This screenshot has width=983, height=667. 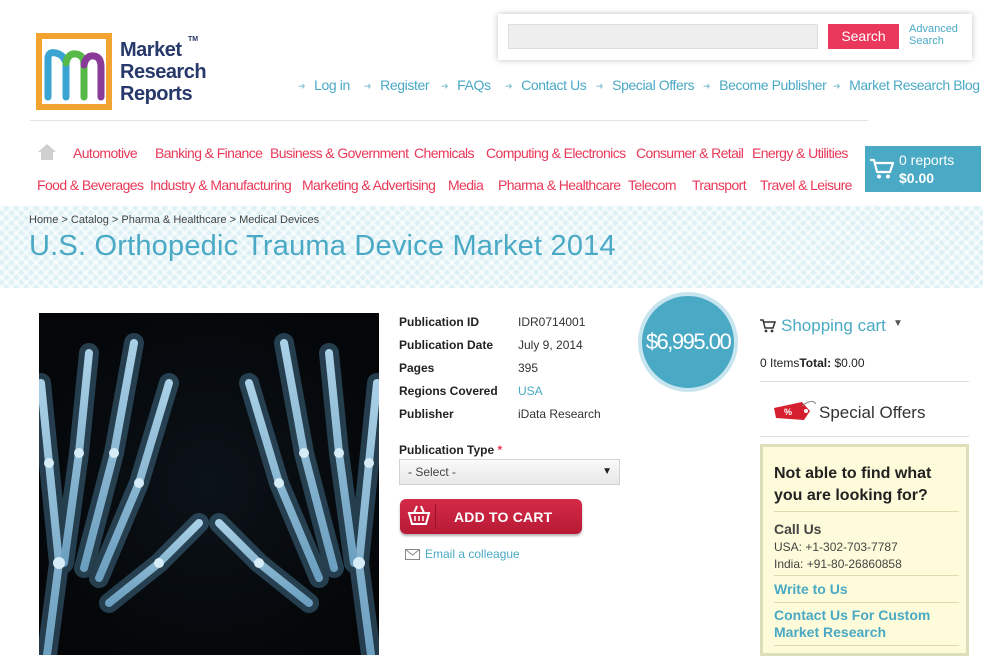 What do you see at coordinates (466, 85) in the screenshot?
I see `topnav-faqs: ➜ FAQs` at bounding box center [466, 85].